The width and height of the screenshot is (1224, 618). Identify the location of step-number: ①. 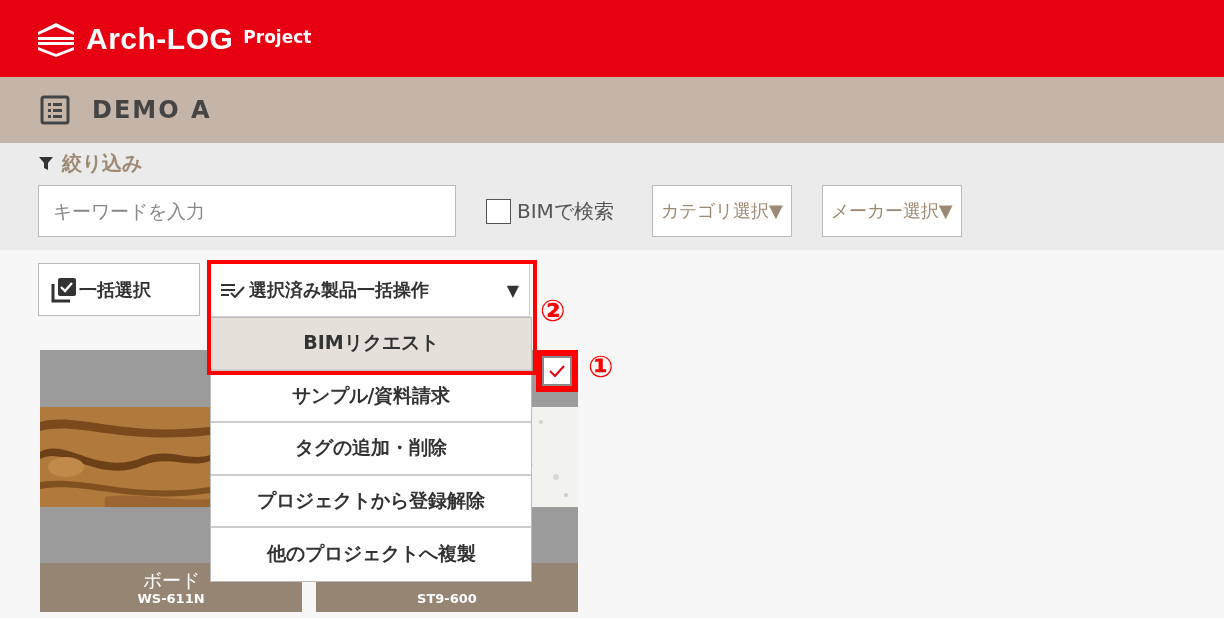
(601, 367).